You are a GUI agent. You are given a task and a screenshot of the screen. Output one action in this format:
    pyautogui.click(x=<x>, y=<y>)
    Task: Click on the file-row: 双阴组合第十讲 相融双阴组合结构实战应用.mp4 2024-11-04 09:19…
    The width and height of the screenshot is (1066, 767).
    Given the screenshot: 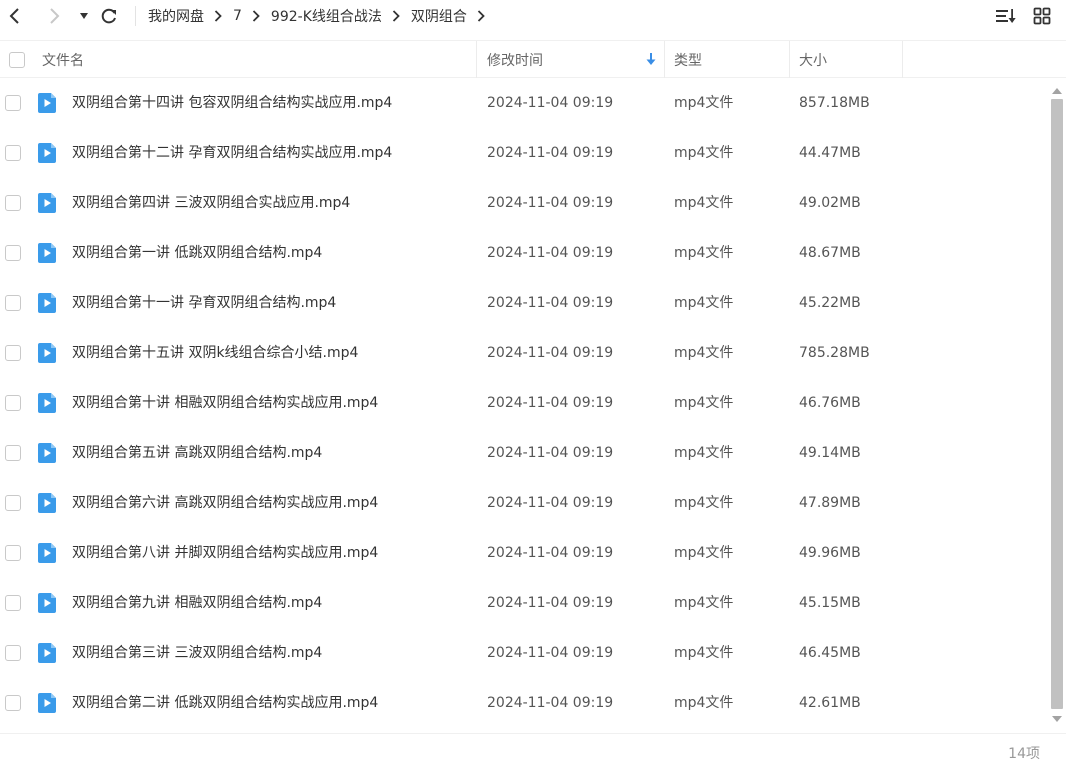 What is the action you would take?
    pyautogui.click(x=524, y=403)
    